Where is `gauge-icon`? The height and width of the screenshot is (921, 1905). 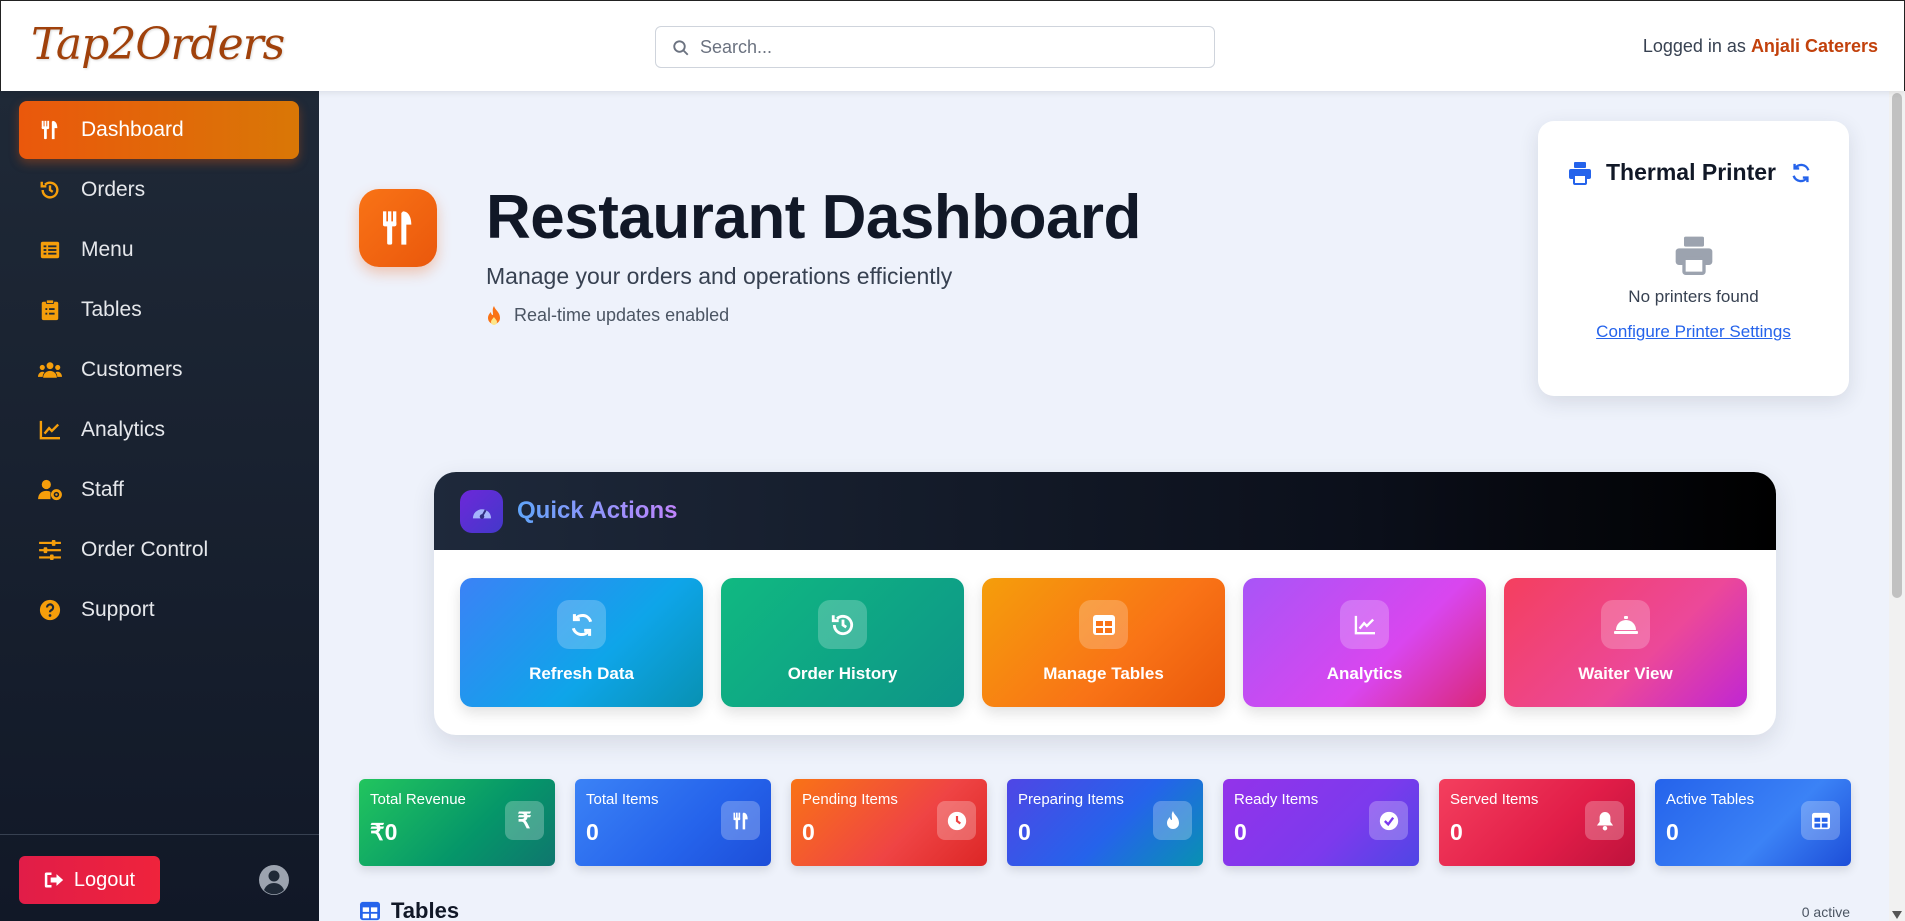 gauge-icon is located at coordinates (481, 511).